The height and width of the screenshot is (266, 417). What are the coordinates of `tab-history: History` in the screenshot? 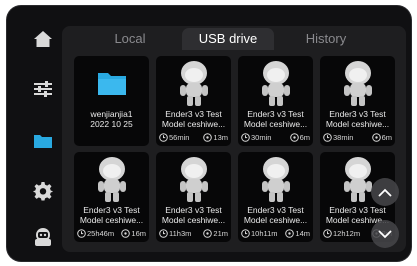 It's located at (326, 39).